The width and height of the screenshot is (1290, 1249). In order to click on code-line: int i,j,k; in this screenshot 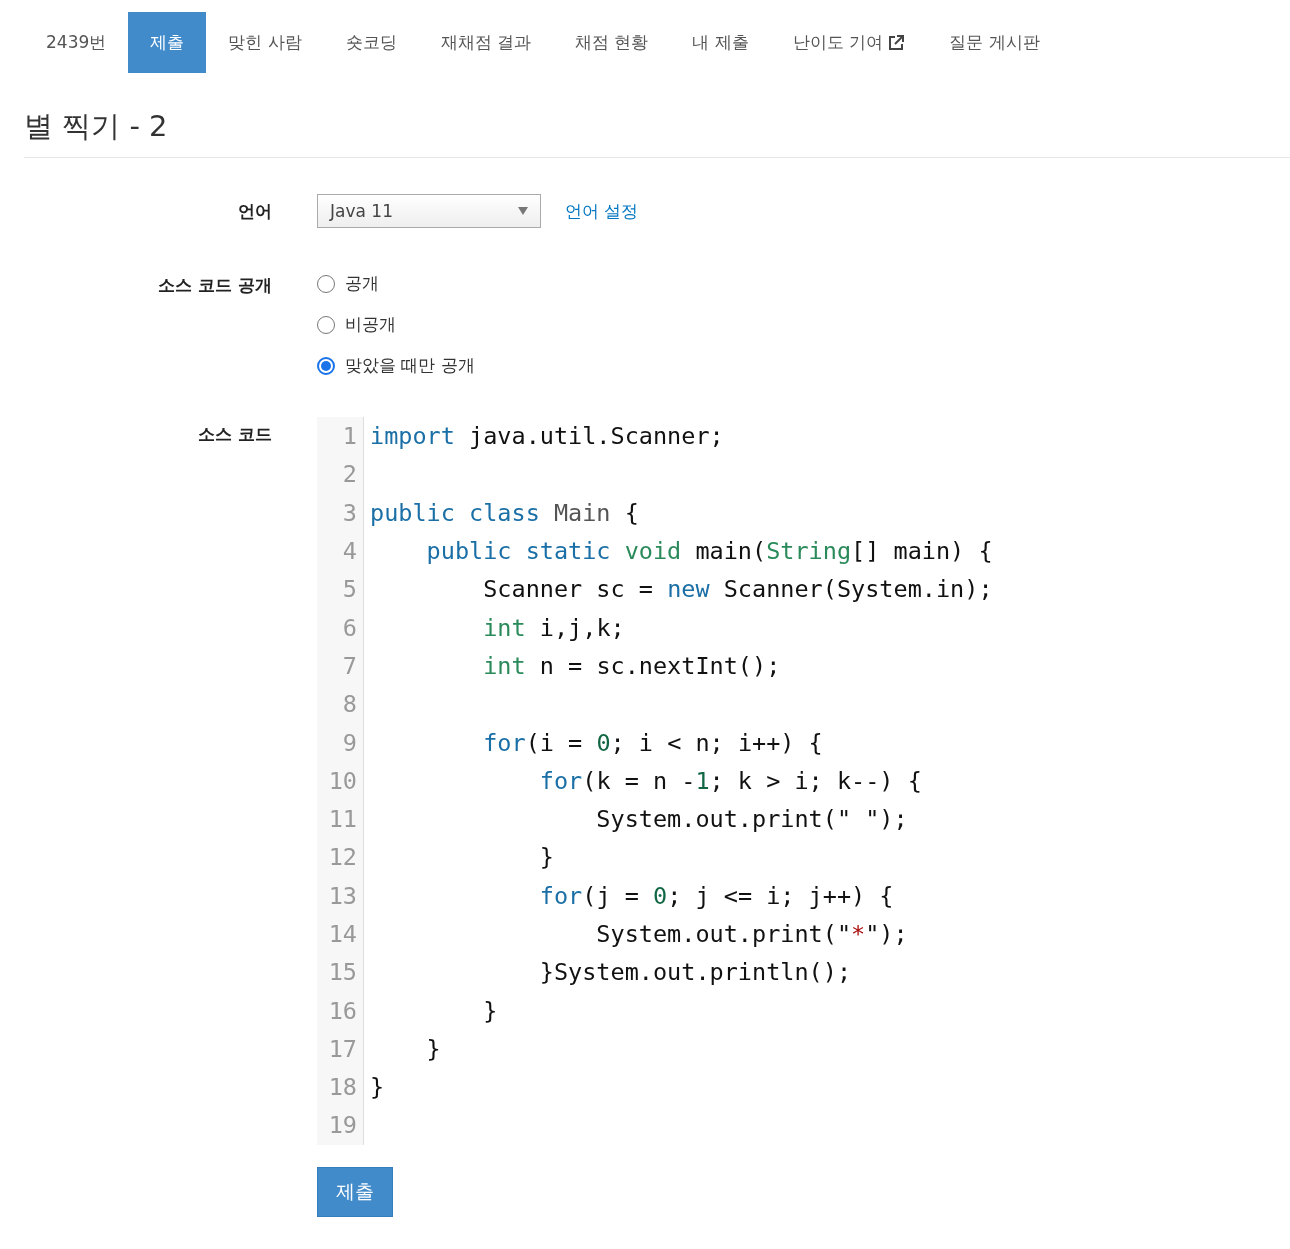, I will do `click(553, 627)`.